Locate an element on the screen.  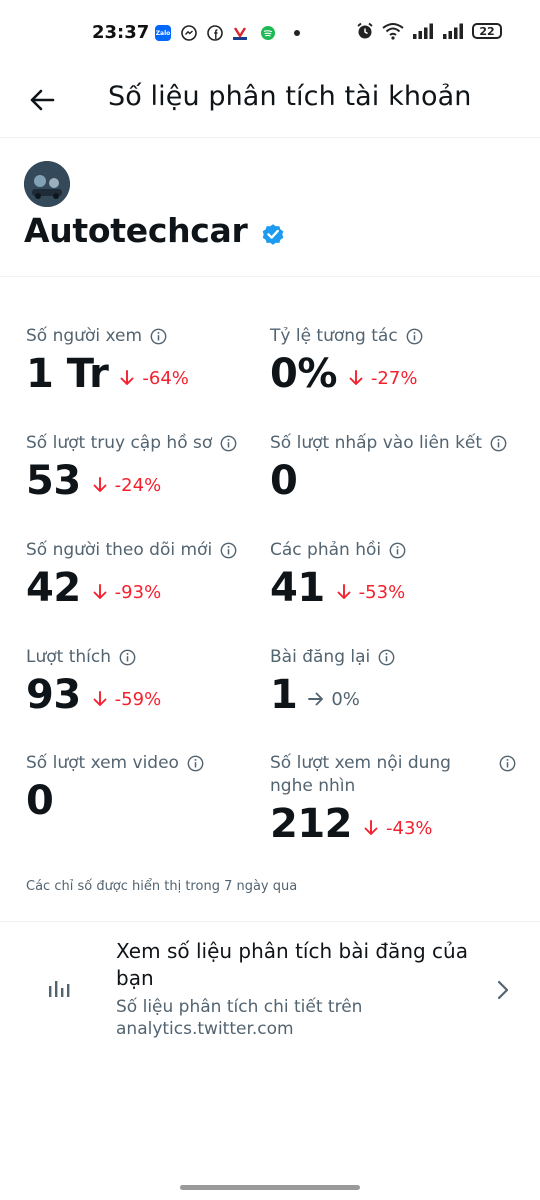
metric-change: -27% is located at coordinates (382, 378).